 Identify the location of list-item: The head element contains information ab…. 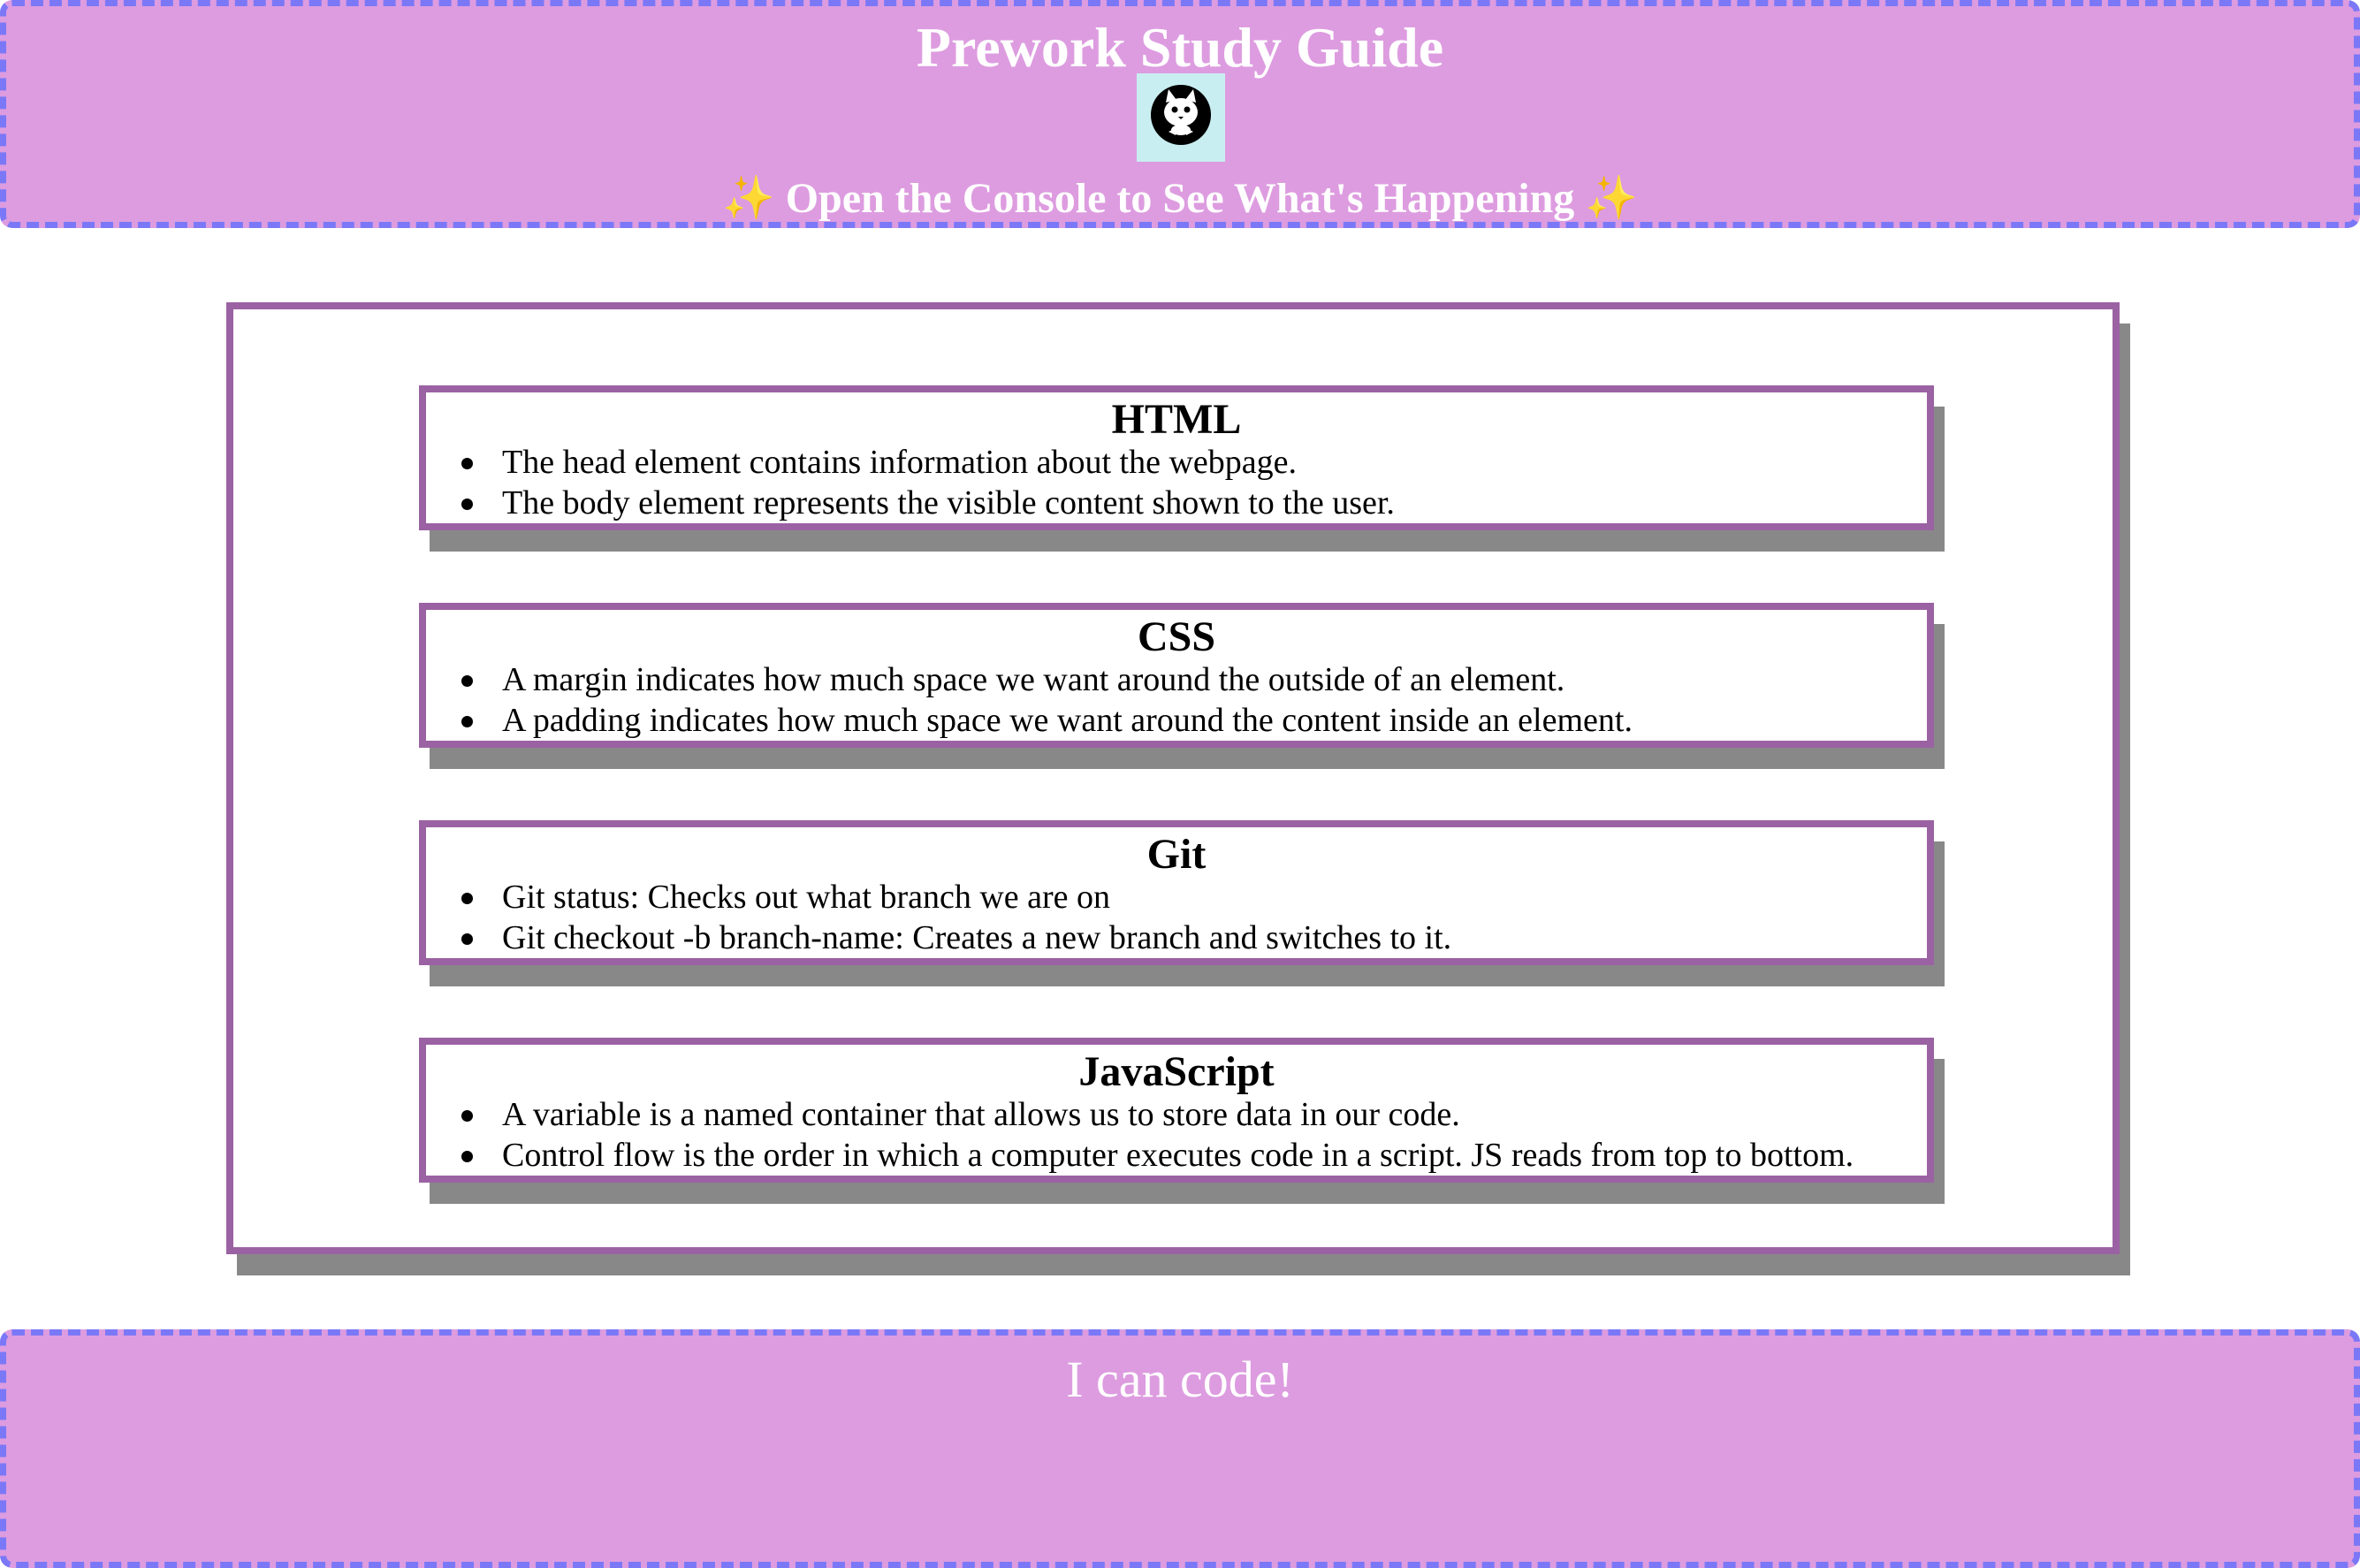
(1194, 462).